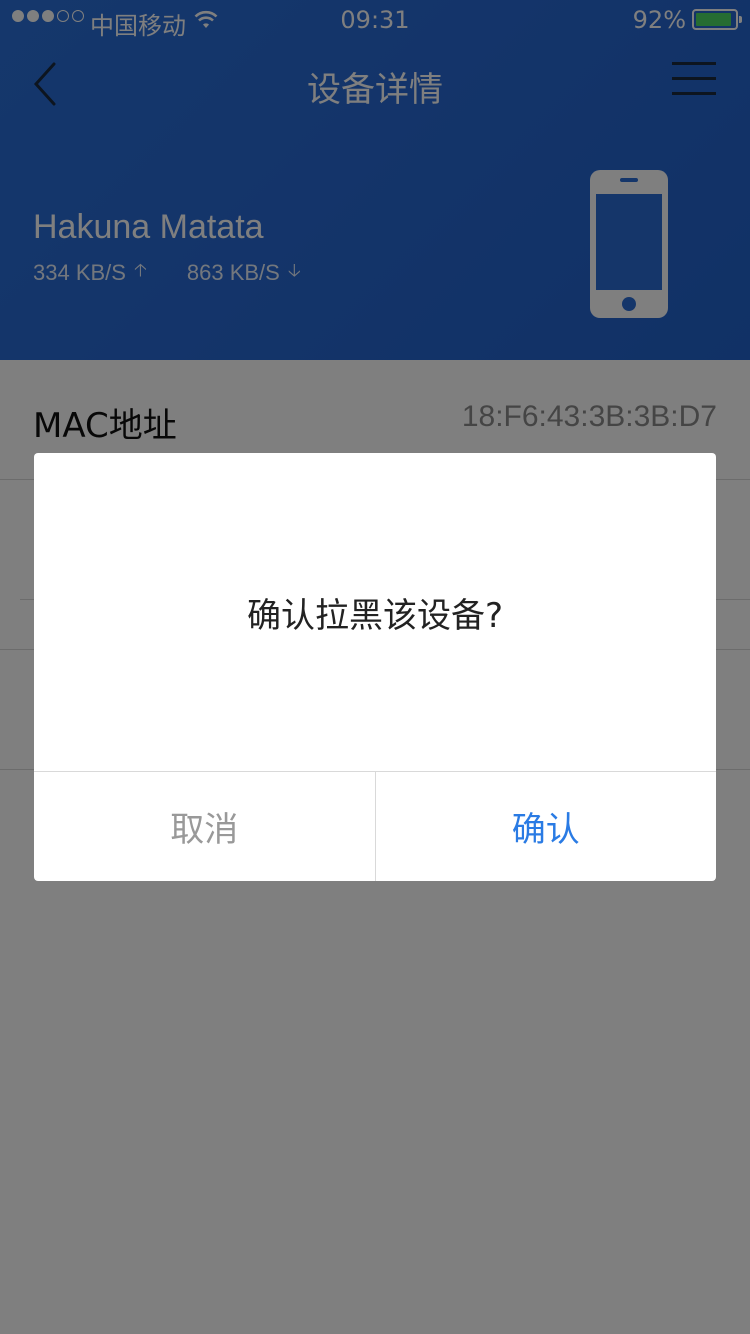  I want to click on confirm-button: 确认, so click(546, 826).